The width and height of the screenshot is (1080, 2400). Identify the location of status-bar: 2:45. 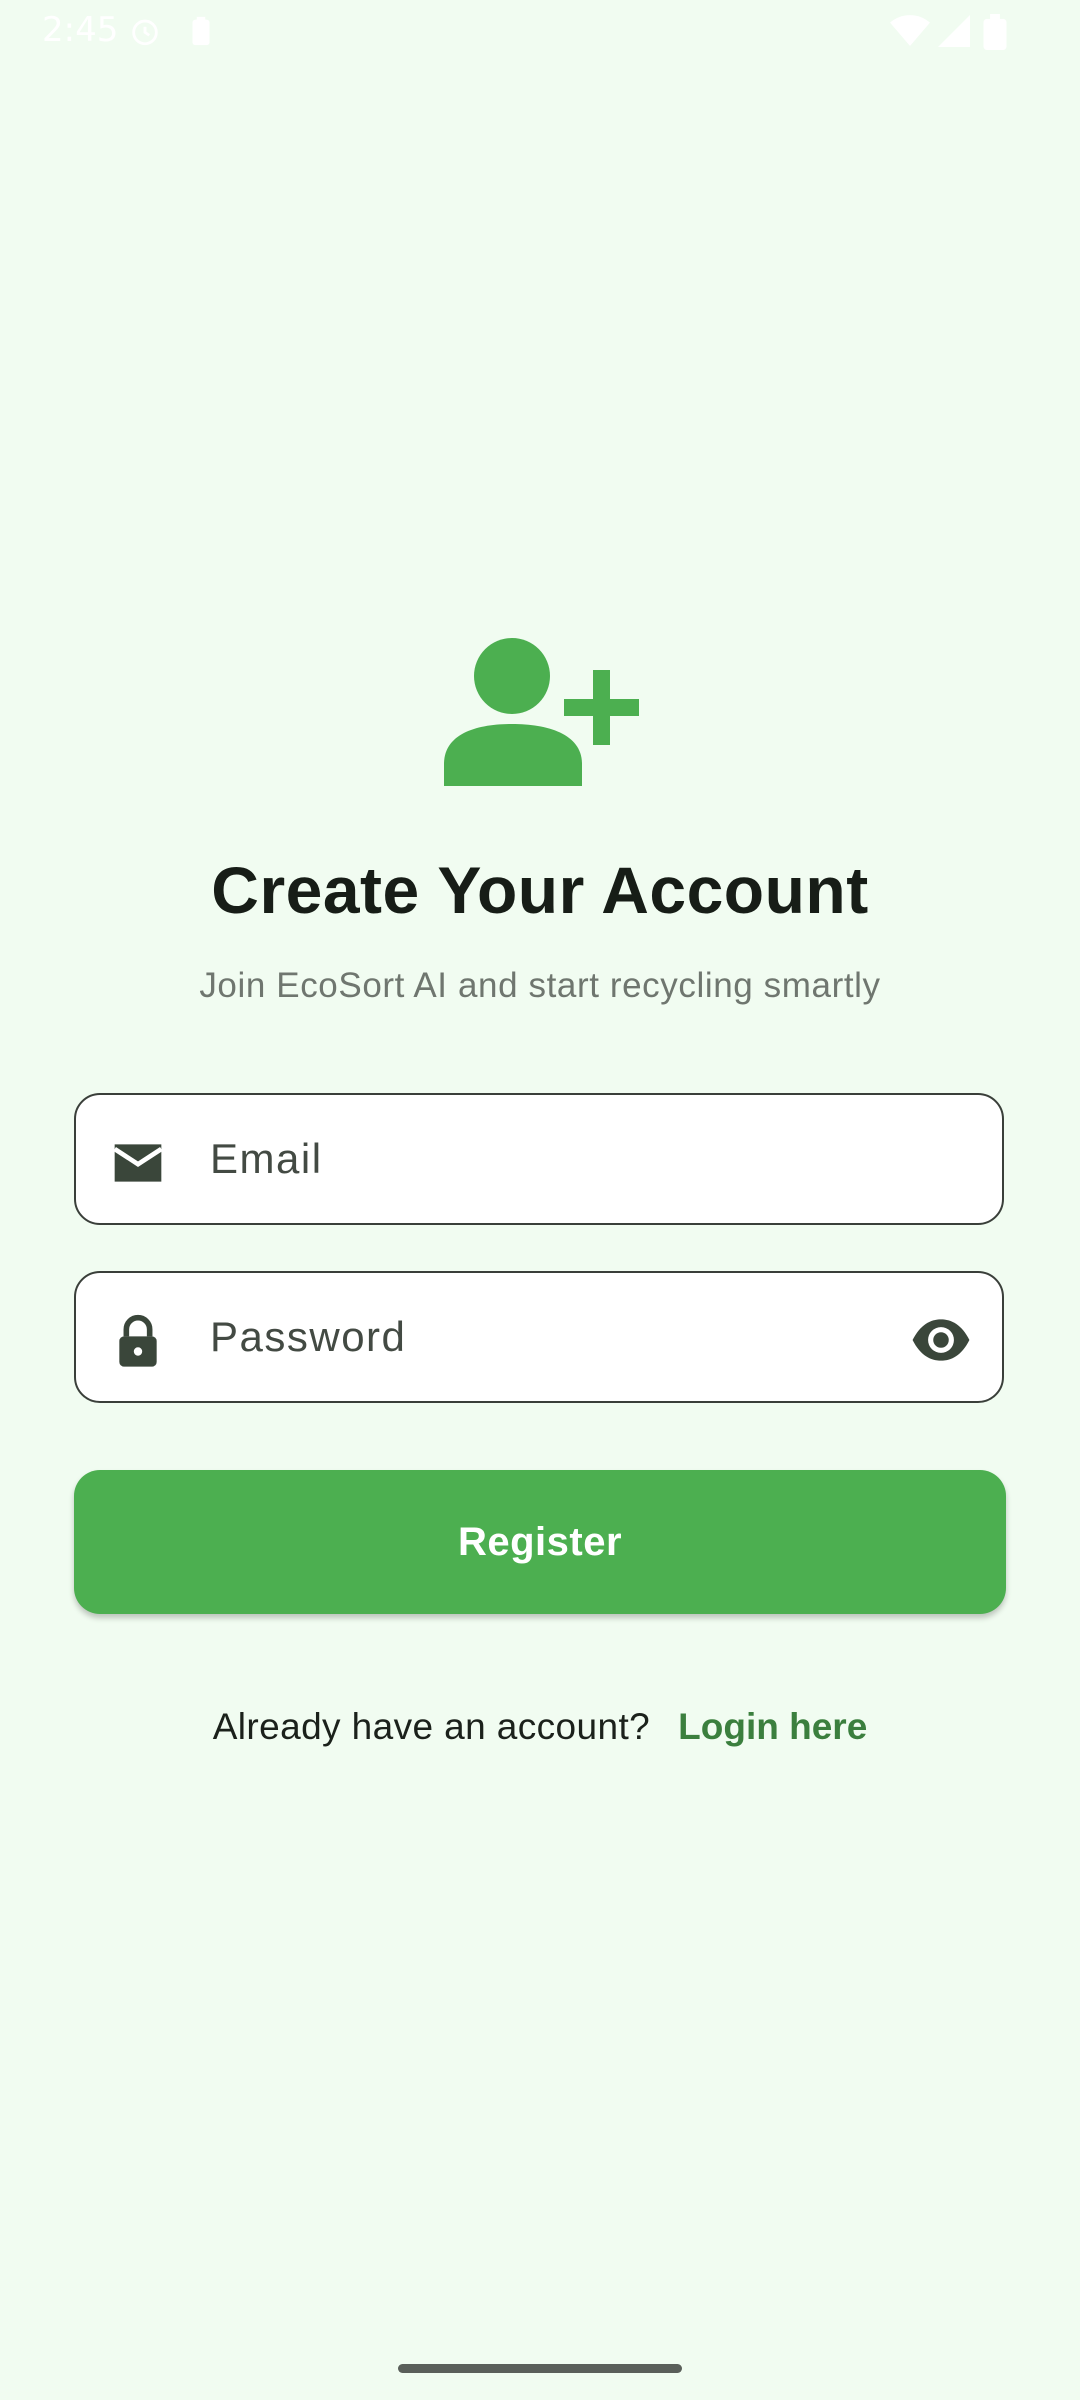
(540, 32).